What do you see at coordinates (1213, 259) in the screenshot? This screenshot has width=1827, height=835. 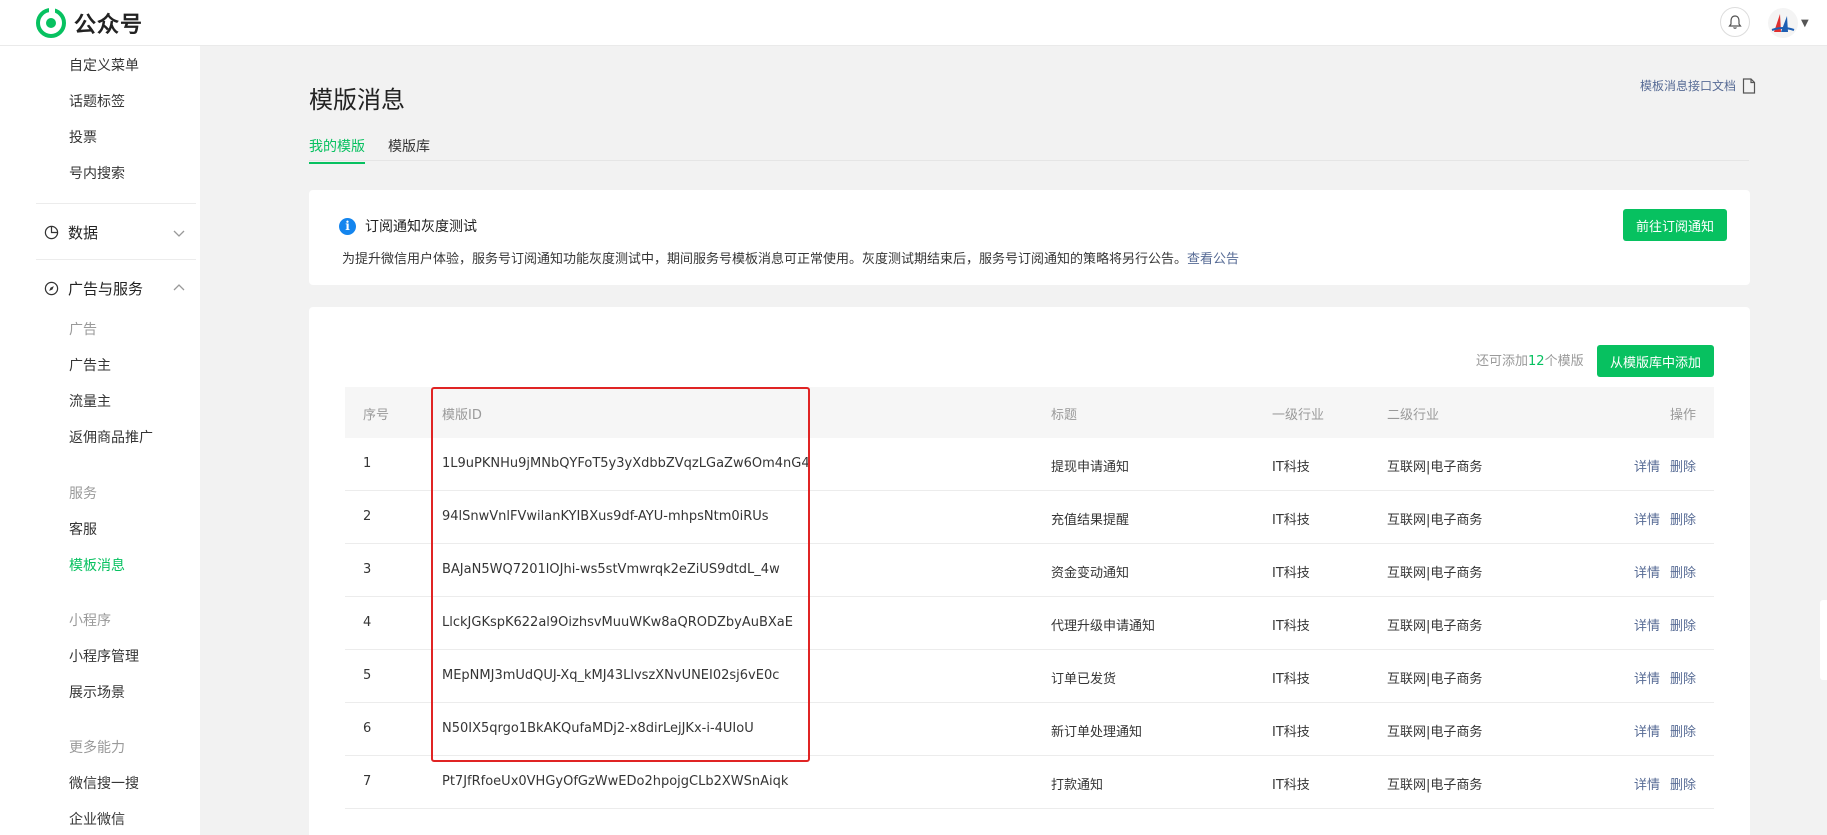 I see `view-announcement-link: 查看公告` at bounding box center [1213, 259].